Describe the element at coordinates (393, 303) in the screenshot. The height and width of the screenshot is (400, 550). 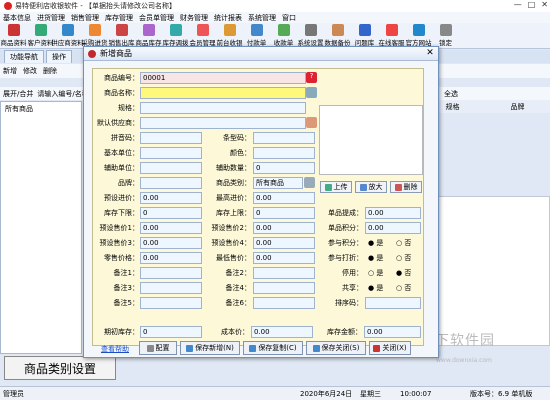
I see `order-field` at that location.